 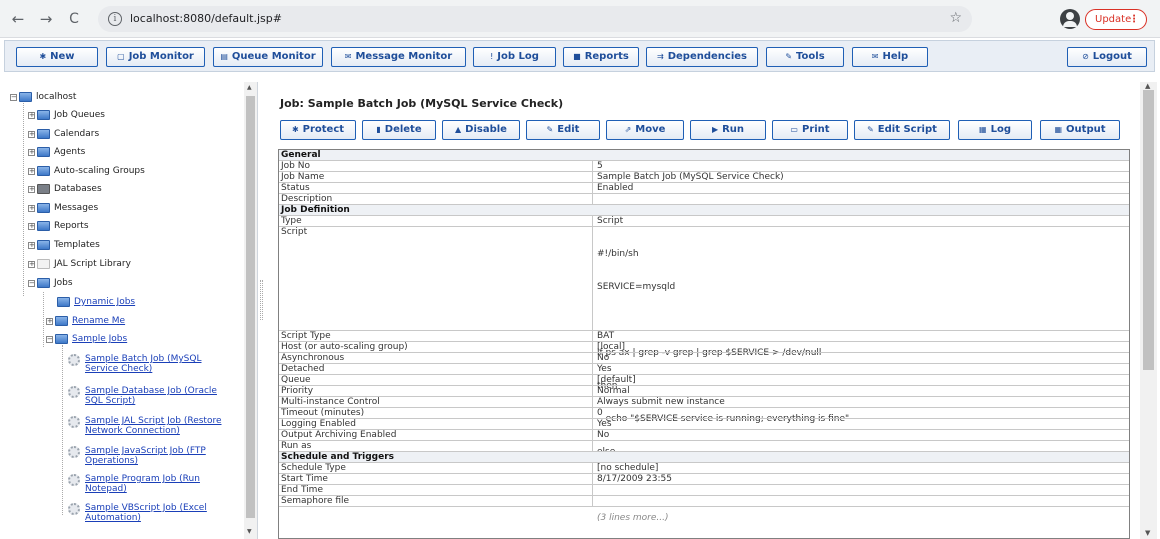 I want to click on queue-monitor-button: ▤ Queue Monitor, so click(x=268, y=57).